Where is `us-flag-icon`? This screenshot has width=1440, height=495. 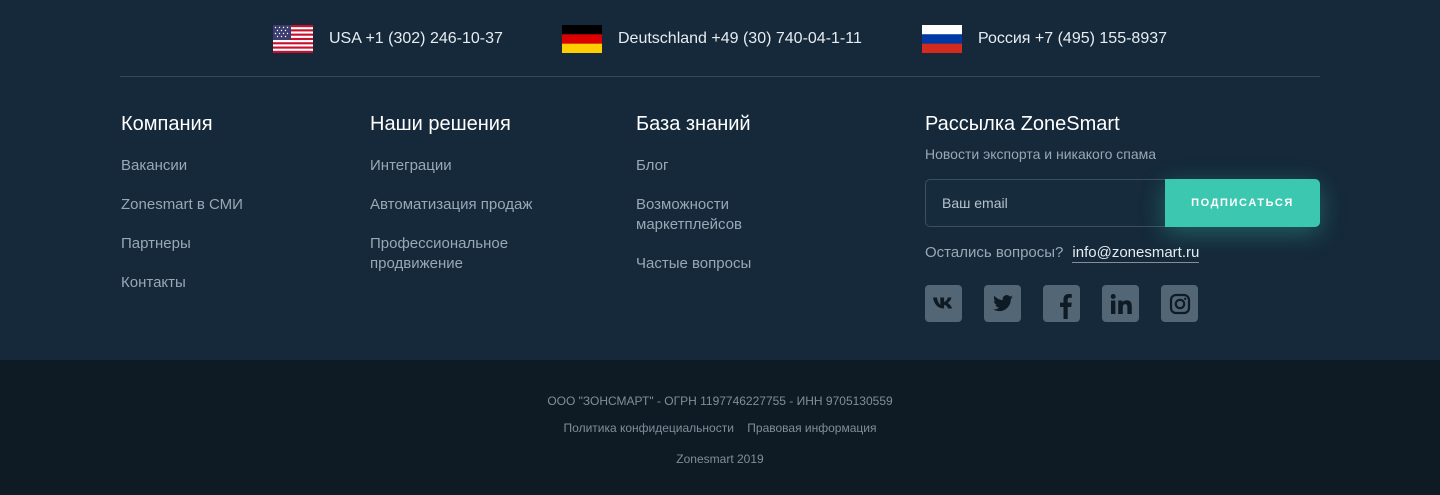 us-flag-icon is located at coordinates (293, 39).